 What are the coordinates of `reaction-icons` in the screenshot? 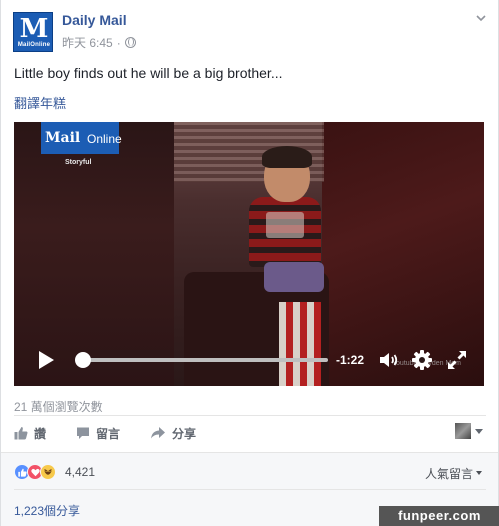 It's located at (35, 472).